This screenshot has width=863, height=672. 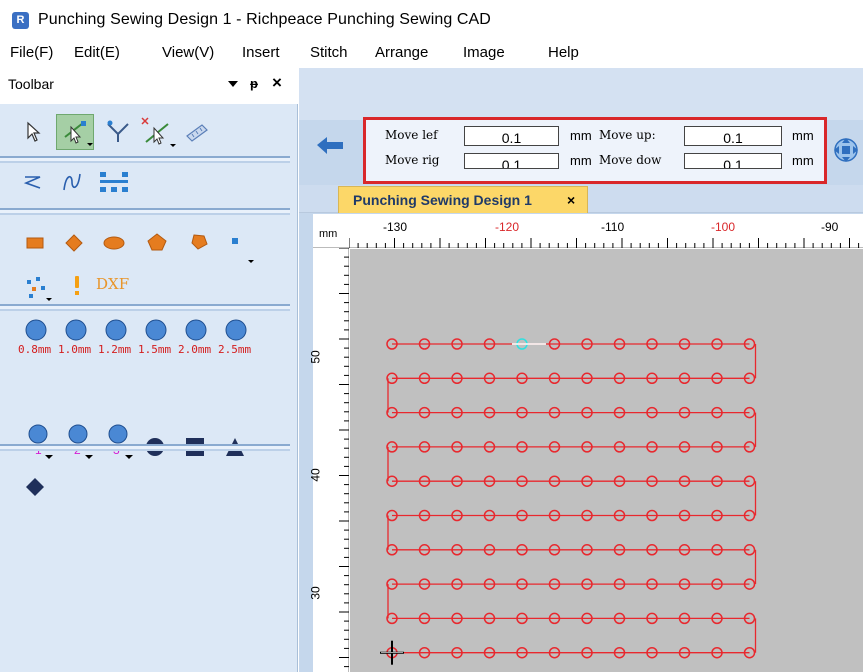 What do you see at coordinates (330, 145) in the screenshot?
I see `undo-arrow-icon` at bounding box center [330, 145].